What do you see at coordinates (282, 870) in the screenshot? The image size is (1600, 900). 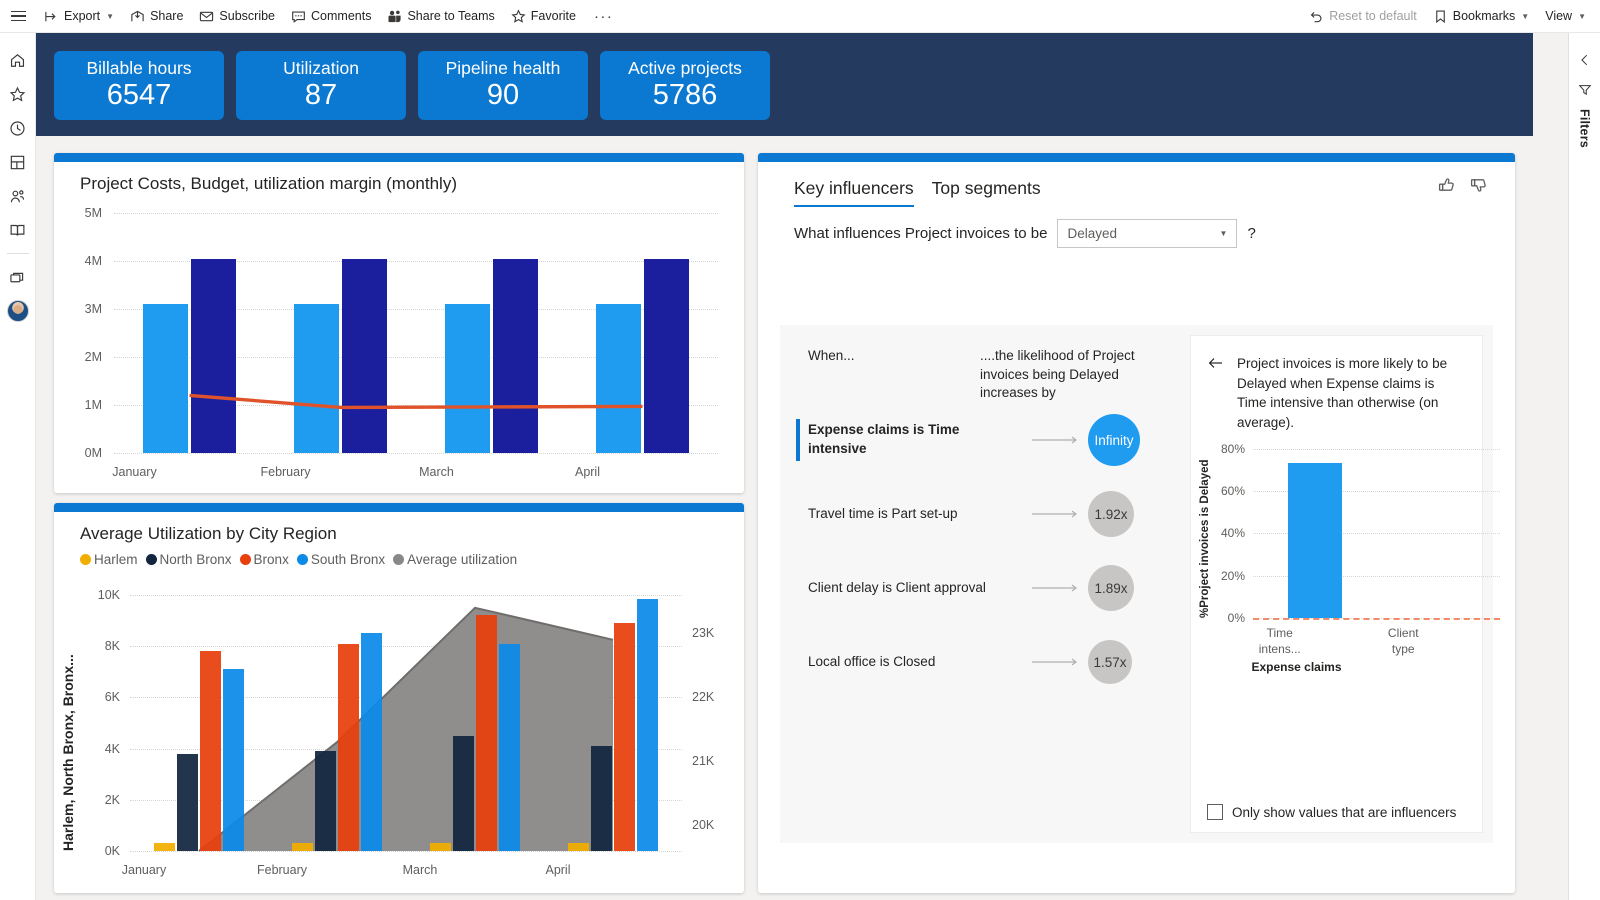 I see `x-axis-label: February` at bounding box center [282, 870].